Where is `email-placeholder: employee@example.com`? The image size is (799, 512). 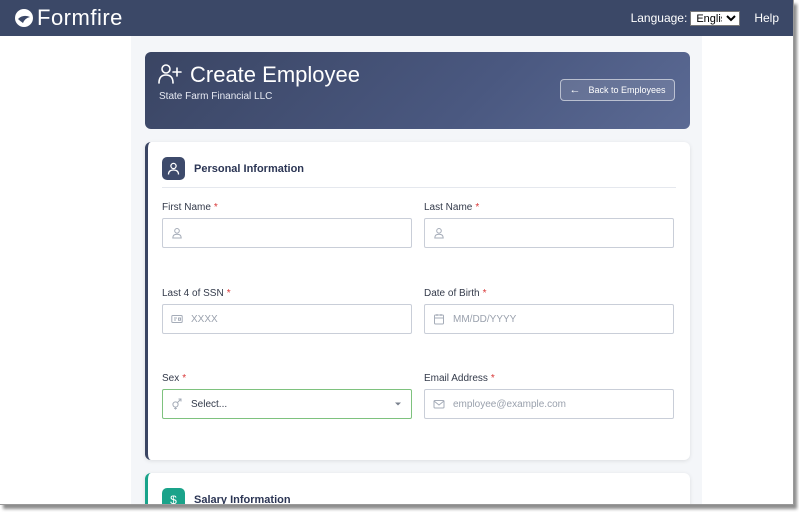 email-placeholder: employee@example.com is located at coordinates (509, 404).